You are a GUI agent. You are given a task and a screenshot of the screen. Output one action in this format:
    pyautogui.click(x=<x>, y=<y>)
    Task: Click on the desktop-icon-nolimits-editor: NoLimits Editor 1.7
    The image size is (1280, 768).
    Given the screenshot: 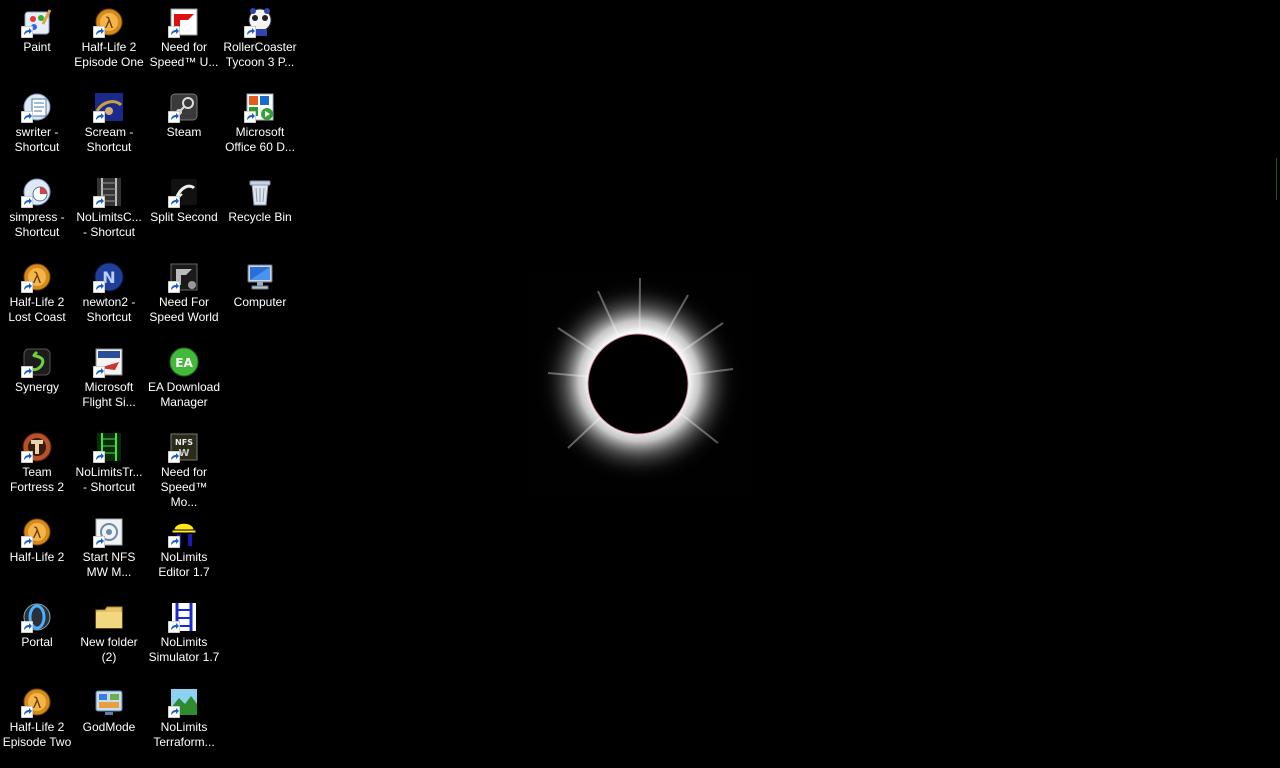 What is the action you would take?
    pyautogui.click(x=184, y=550)
    